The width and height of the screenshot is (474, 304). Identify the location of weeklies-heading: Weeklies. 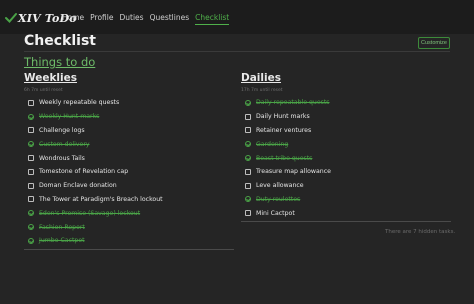
(51, 78).